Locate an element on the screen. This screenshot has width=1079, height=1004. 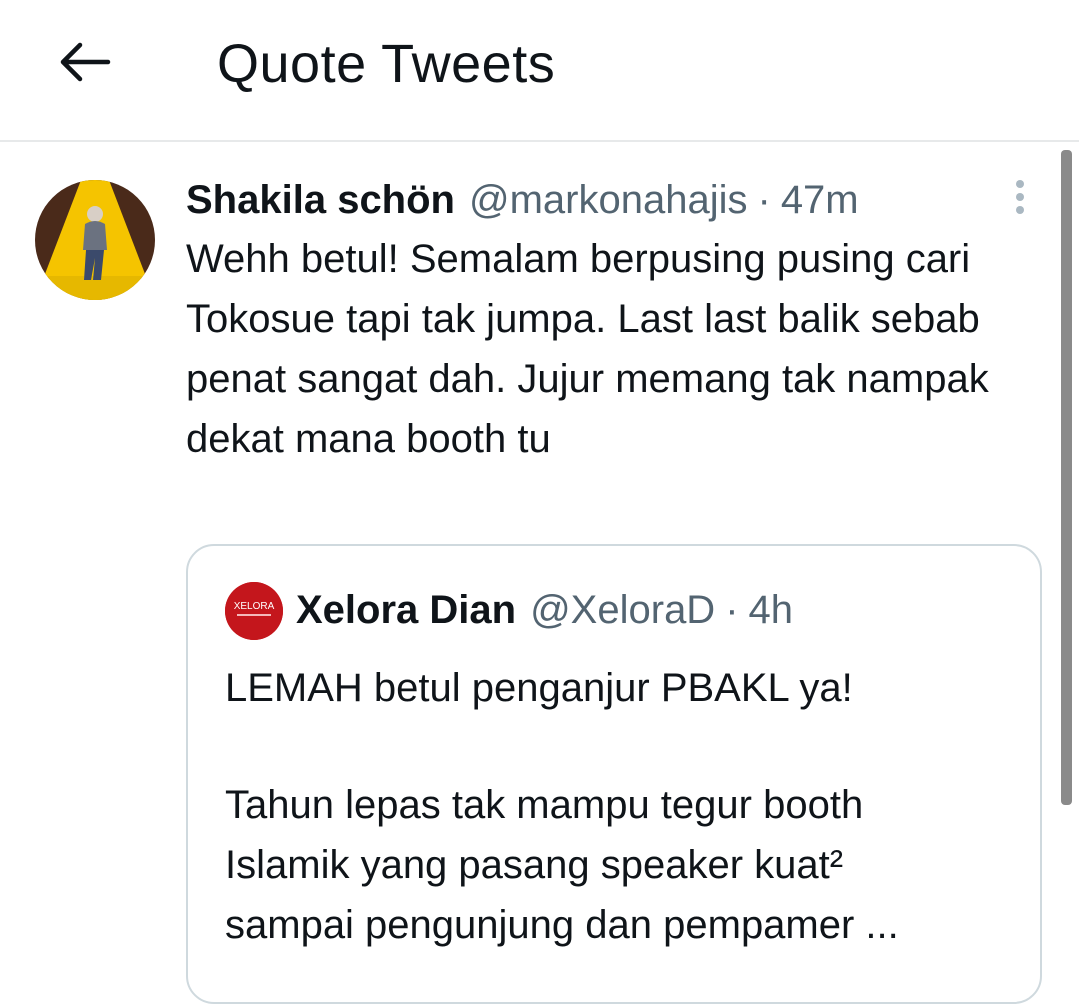
author-handle: @markonahajis is located at coordinates (608, 200).